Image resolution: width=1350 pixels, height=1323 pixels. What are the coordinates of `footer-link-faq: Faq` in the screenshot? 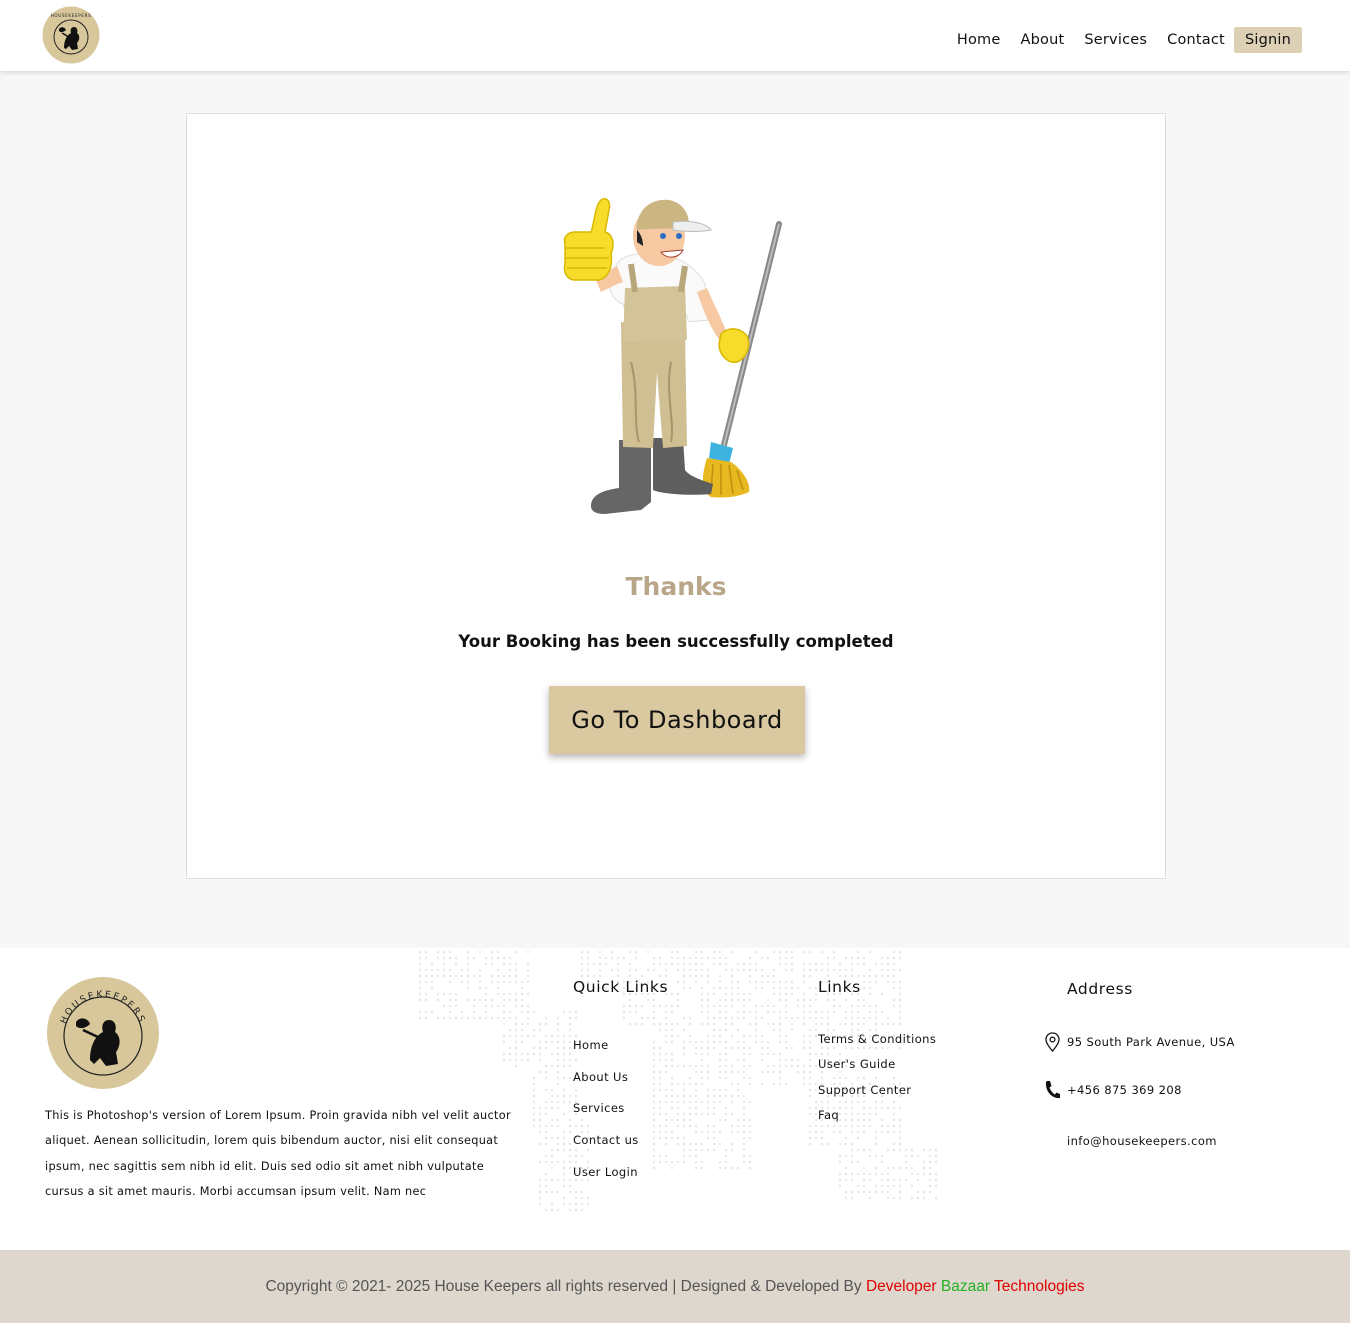 It's located at (877, 1120).